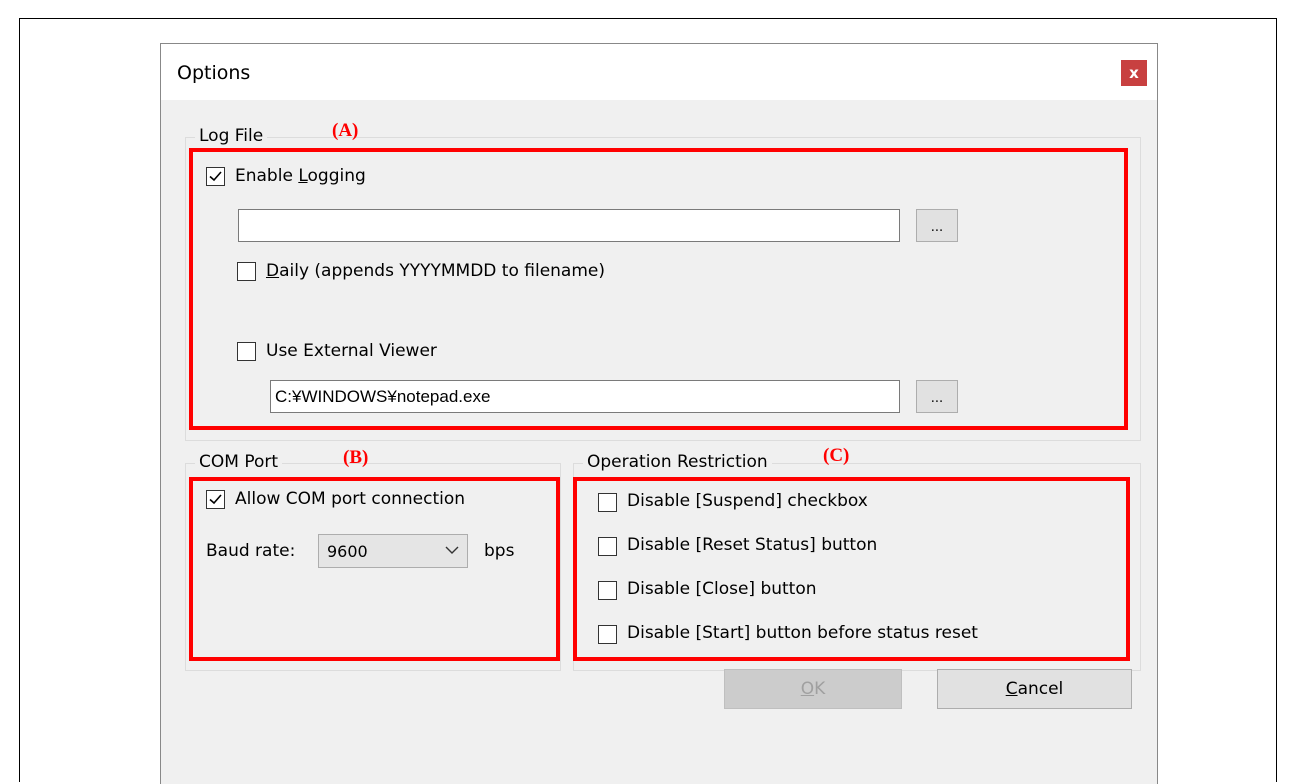 This screenshot has height=784, width=1299. Describe the element at coordinates (246, 351) in the screenshot. I see `external-viewer-checkbox` at that location.